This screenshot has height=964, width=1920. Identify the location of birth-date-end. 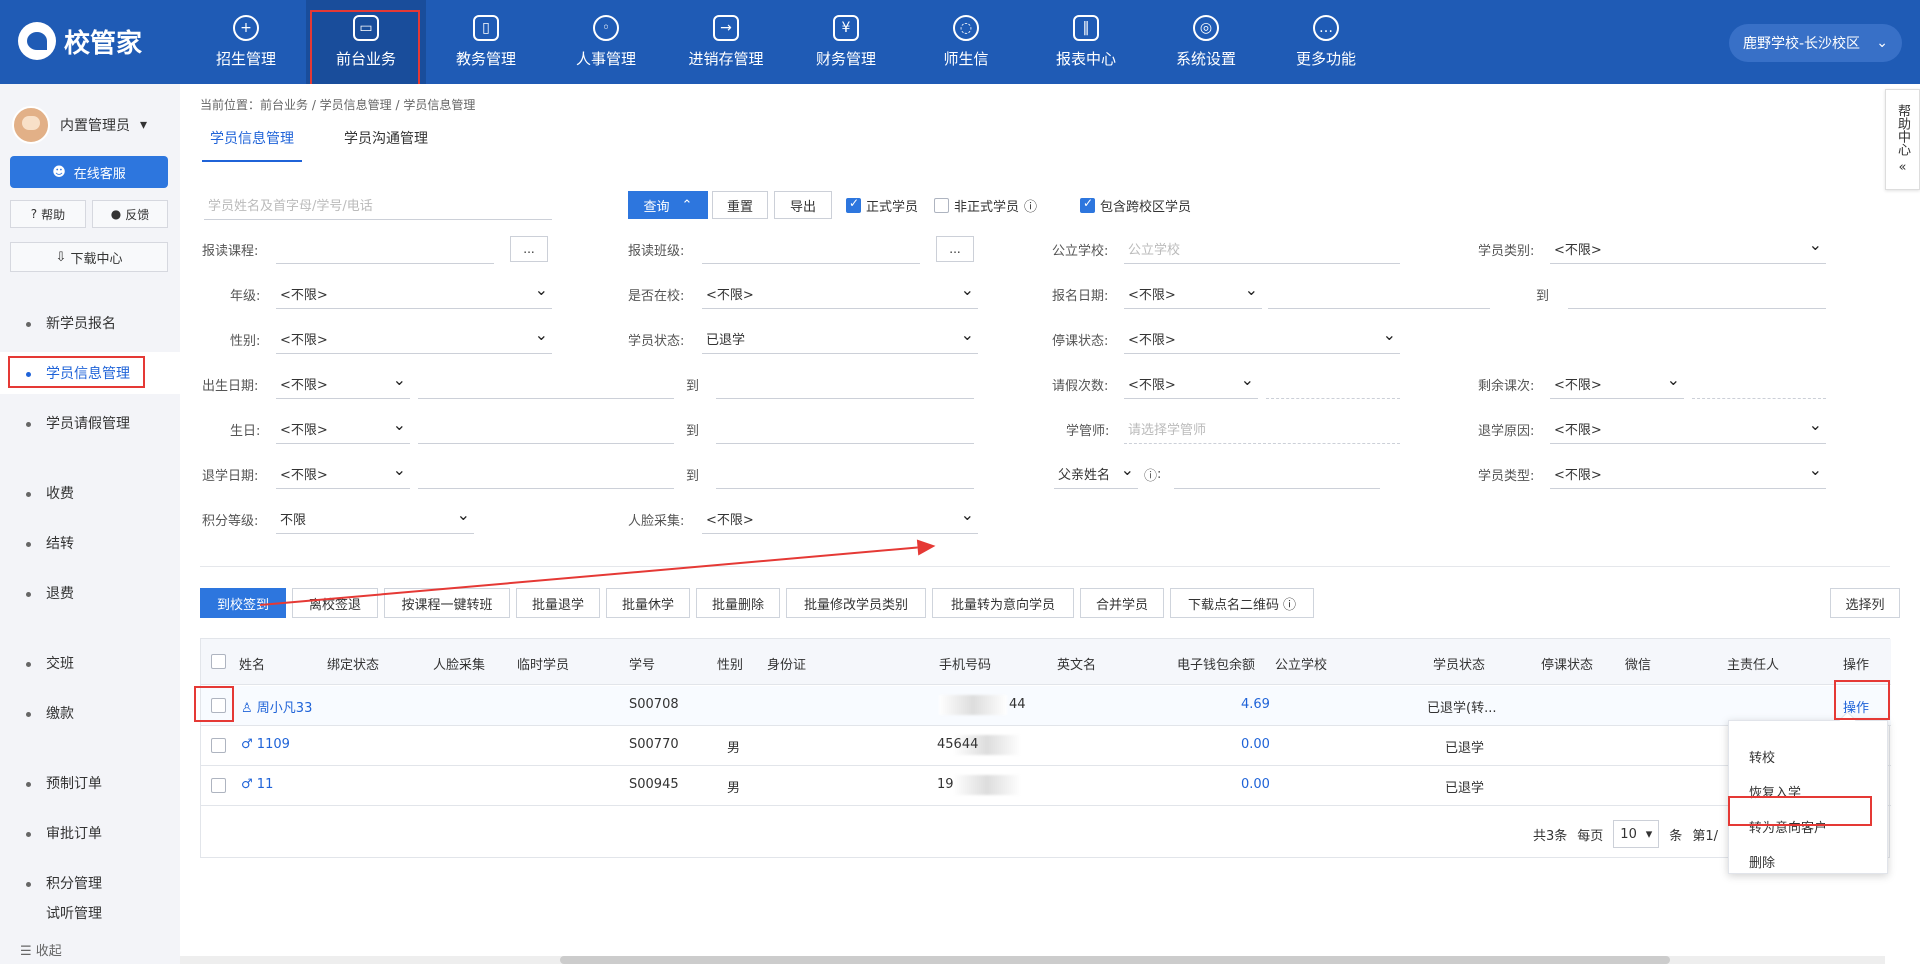
(845, 384).